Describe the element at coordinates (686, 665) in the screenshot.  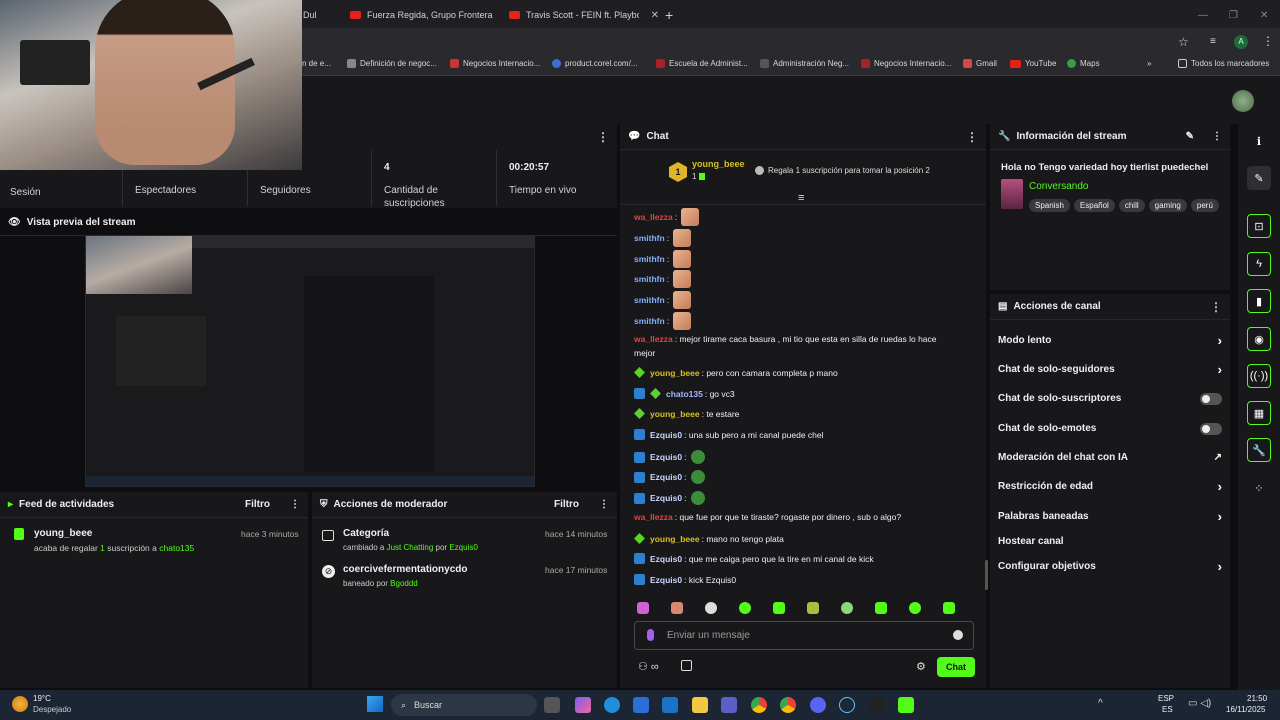
I see `store-icon` at that location.